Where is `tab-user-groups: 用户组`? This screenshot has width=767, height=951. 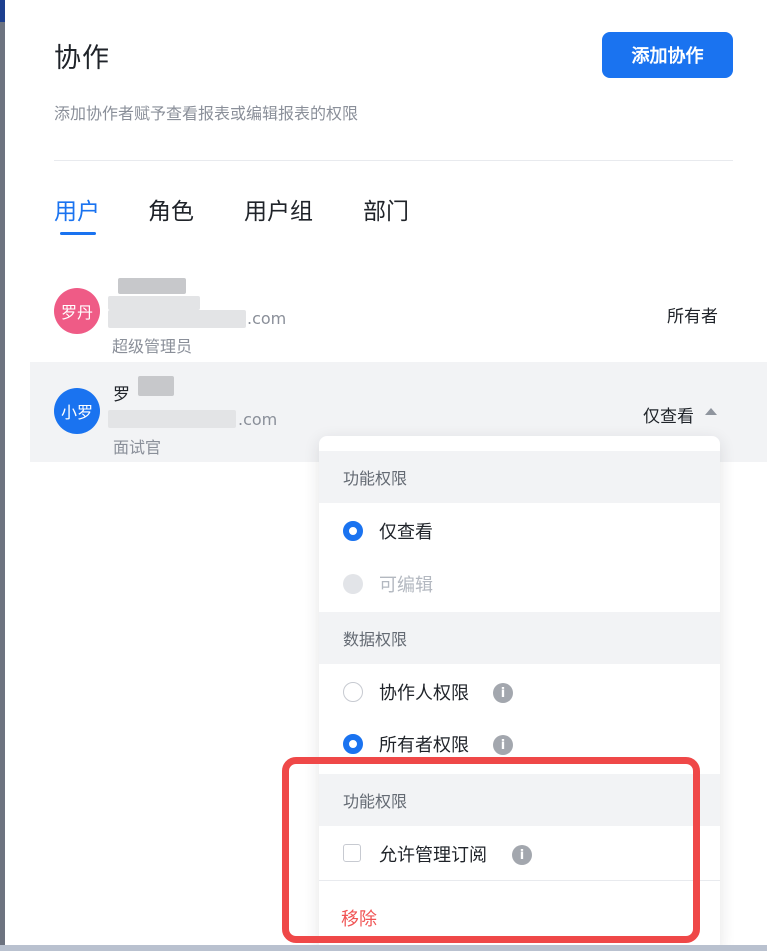 tab-user-groups: 用户组 is located at coordinates (278, 209).